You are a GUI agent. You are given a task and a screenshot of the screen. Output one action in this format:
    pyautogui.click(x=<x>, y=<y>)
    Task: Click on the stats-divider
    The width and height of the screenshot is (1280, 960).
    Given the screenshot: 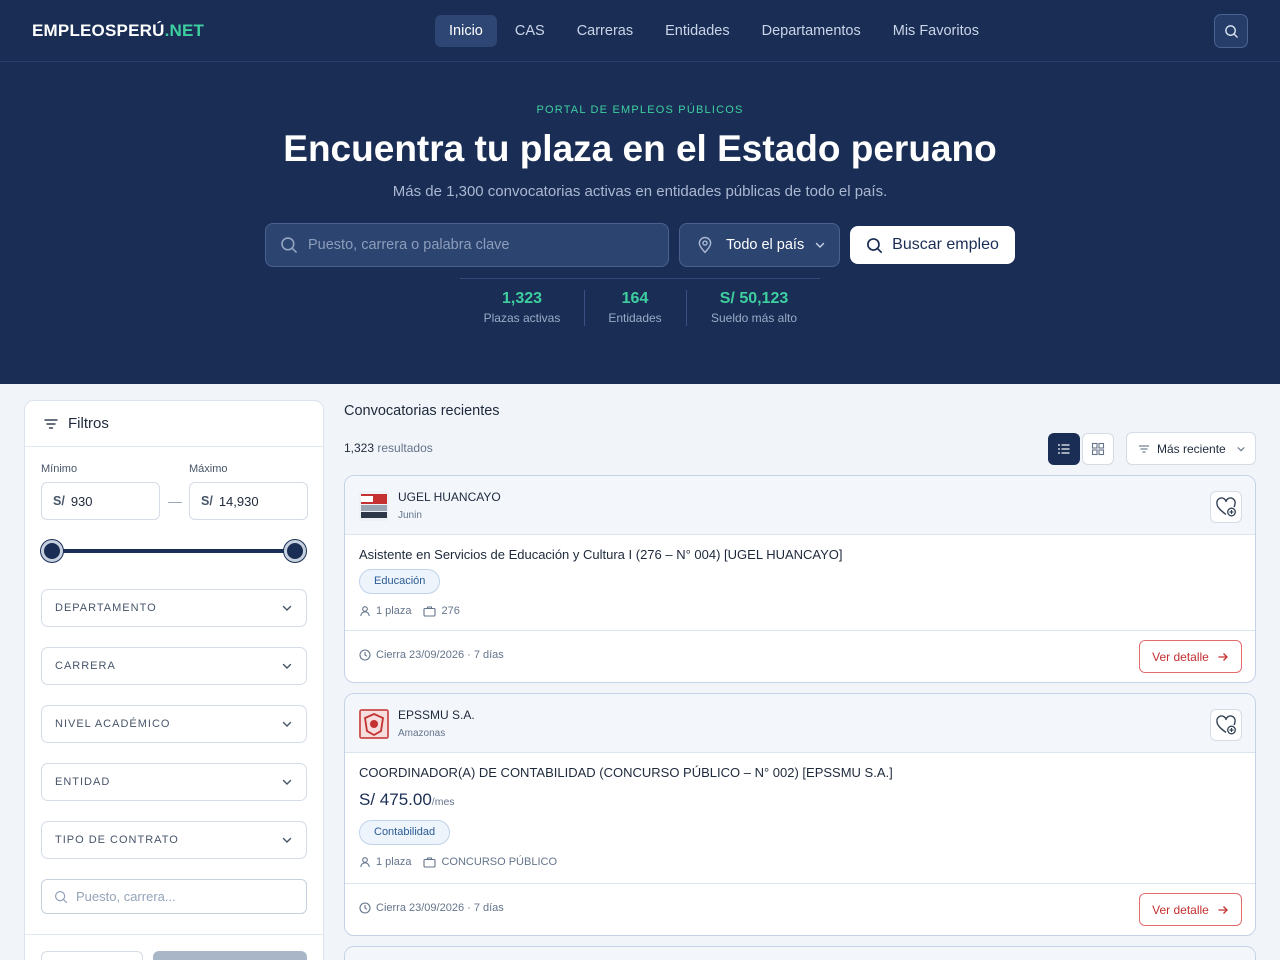 What is the action you would take?
    pyautogui.click(x=640, y=278)
    